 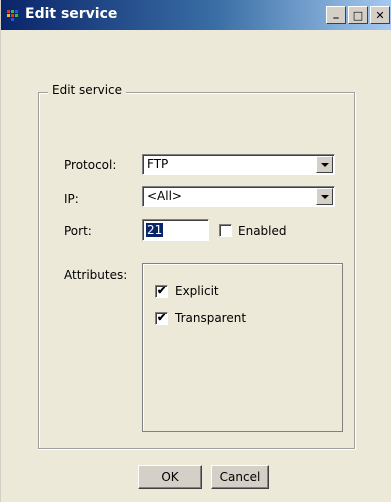 What do you see at coordinates (336, 12) in the screenshot?
I see `minimize-icon: _` at bounding box center [336, 12].